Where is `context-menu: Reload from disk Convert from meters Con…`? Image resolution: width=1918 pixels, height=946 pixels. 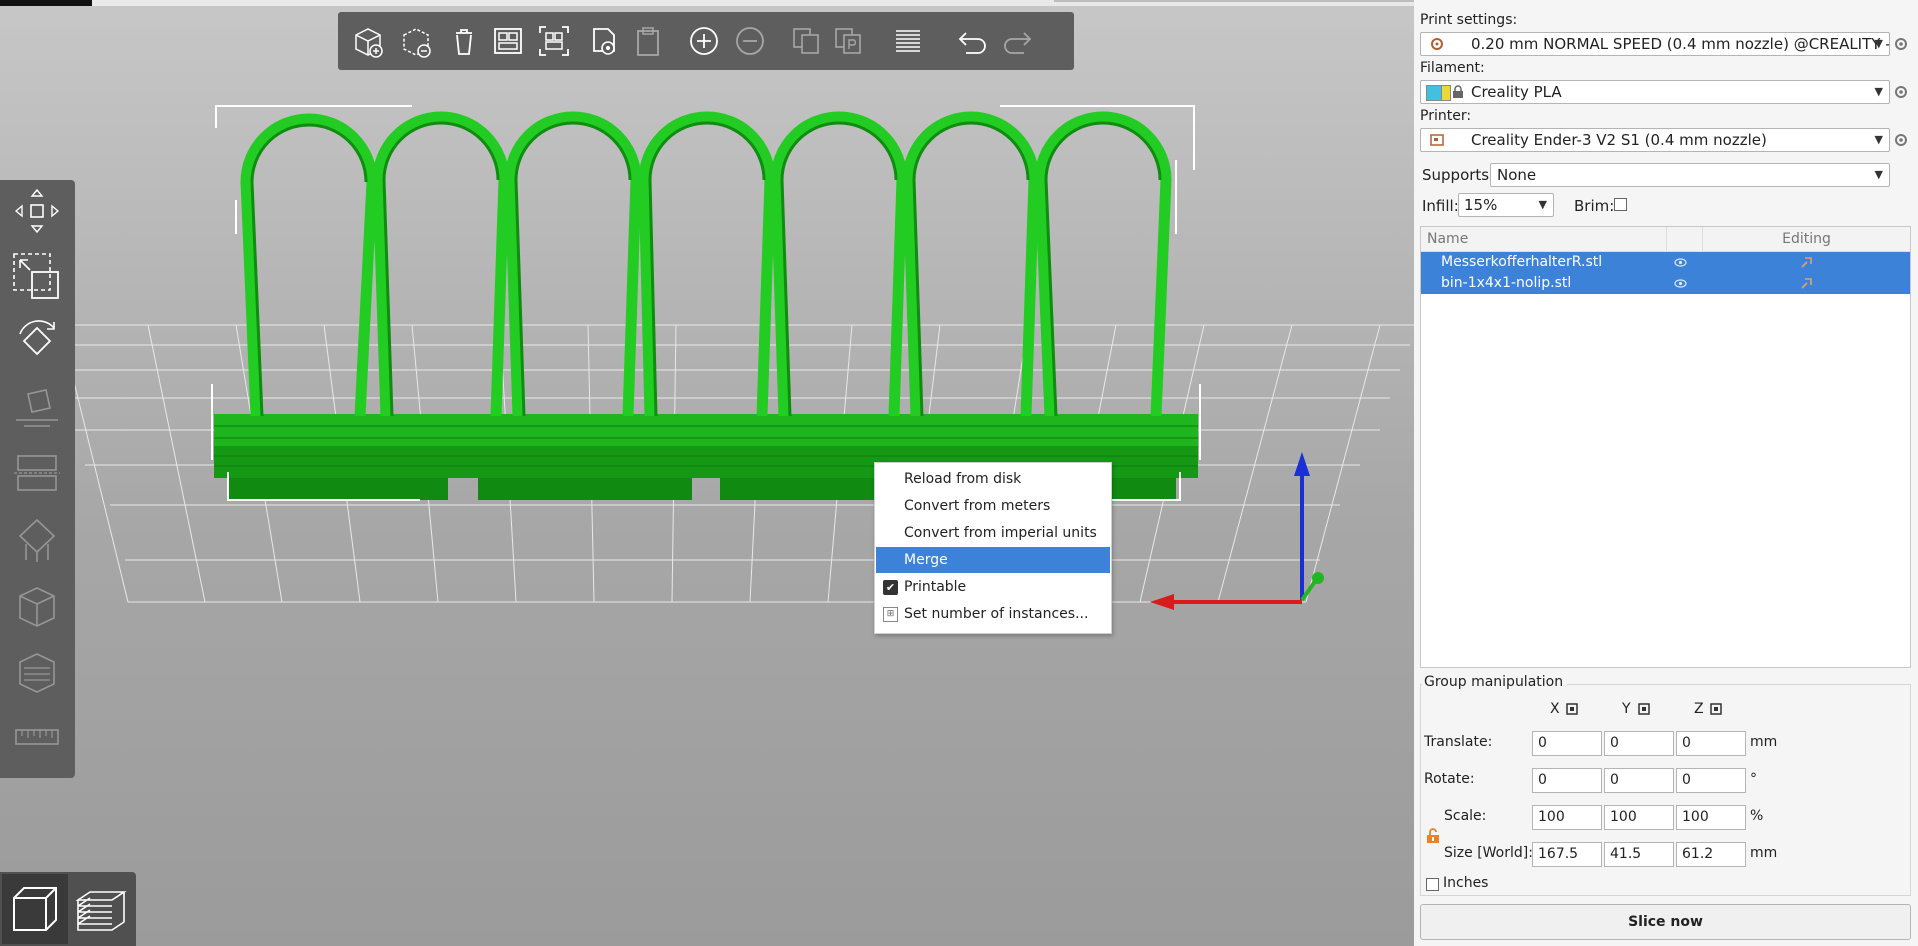 context-menu: Reload from disk Convert from meters Con… is located at coordinates (993, 548).